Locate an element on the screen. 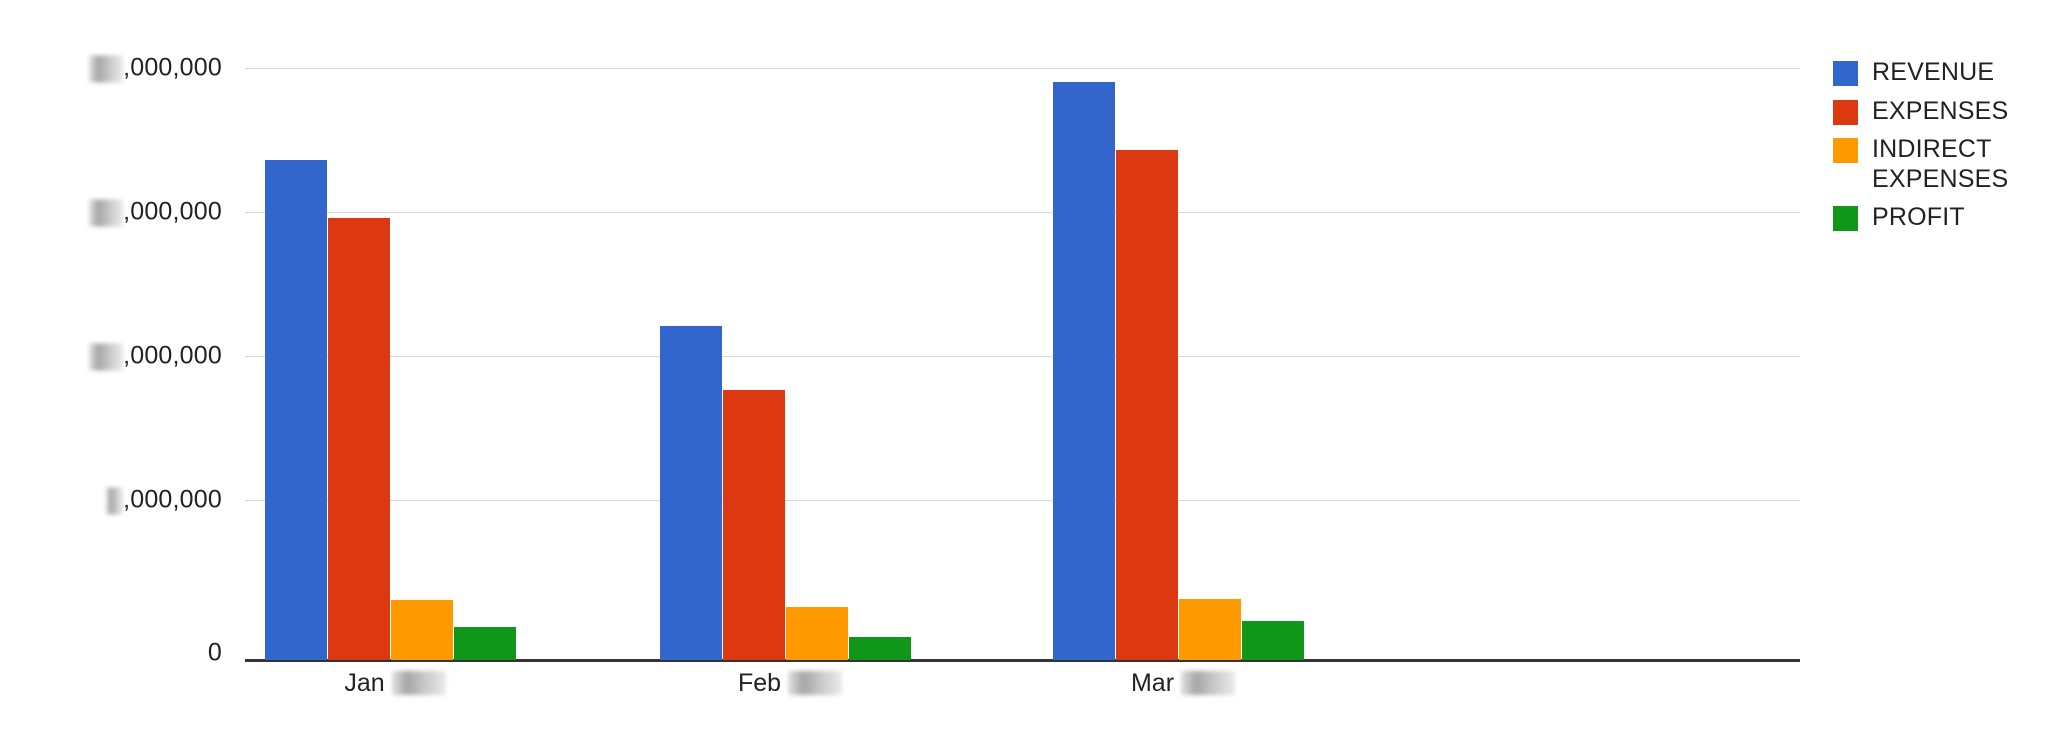 The width and height of the screenshot is (2048, 748). legend-label: INDIRECT EXPENSES is located at coordinates (1940, 164).